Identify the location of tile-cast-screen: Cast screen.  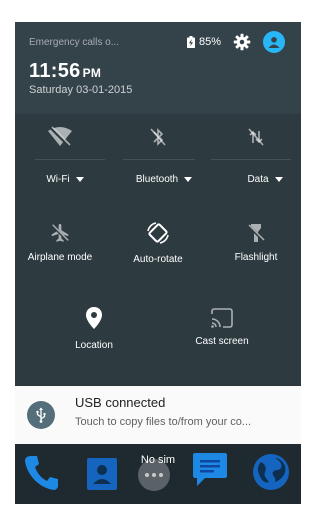
(222, 327).